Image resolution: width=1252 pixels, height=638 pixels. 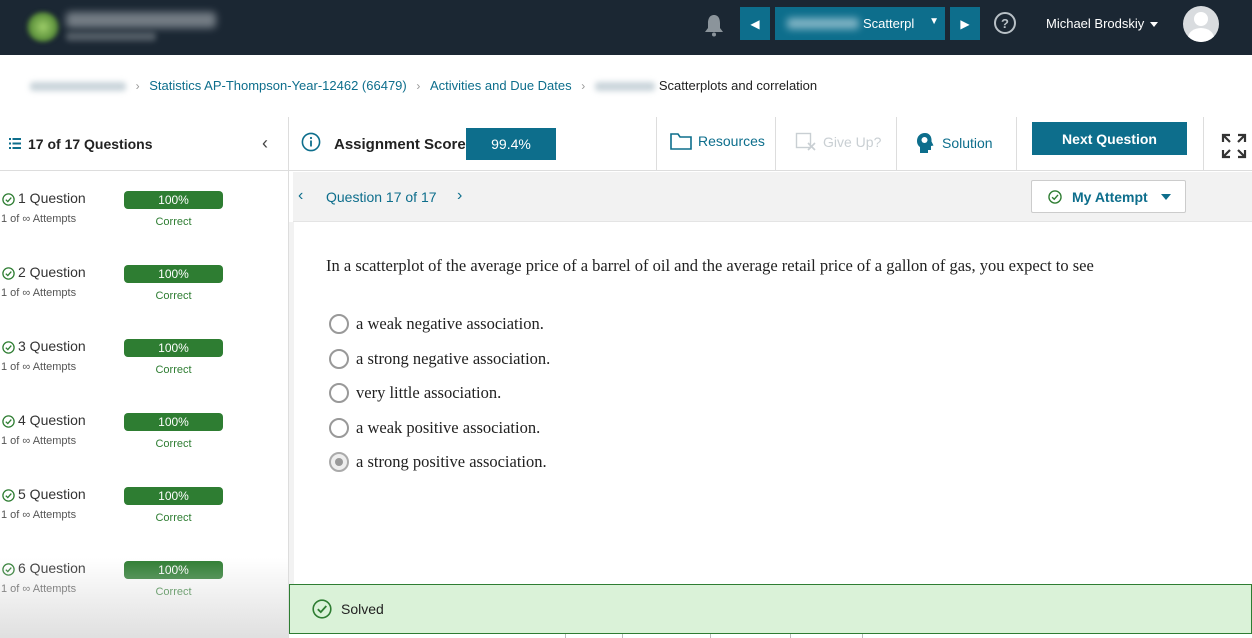 What do you see at coordinates (770, 609) in the screenshot?
I see `solved-banner: Solved` at bounding box center [770, 609].